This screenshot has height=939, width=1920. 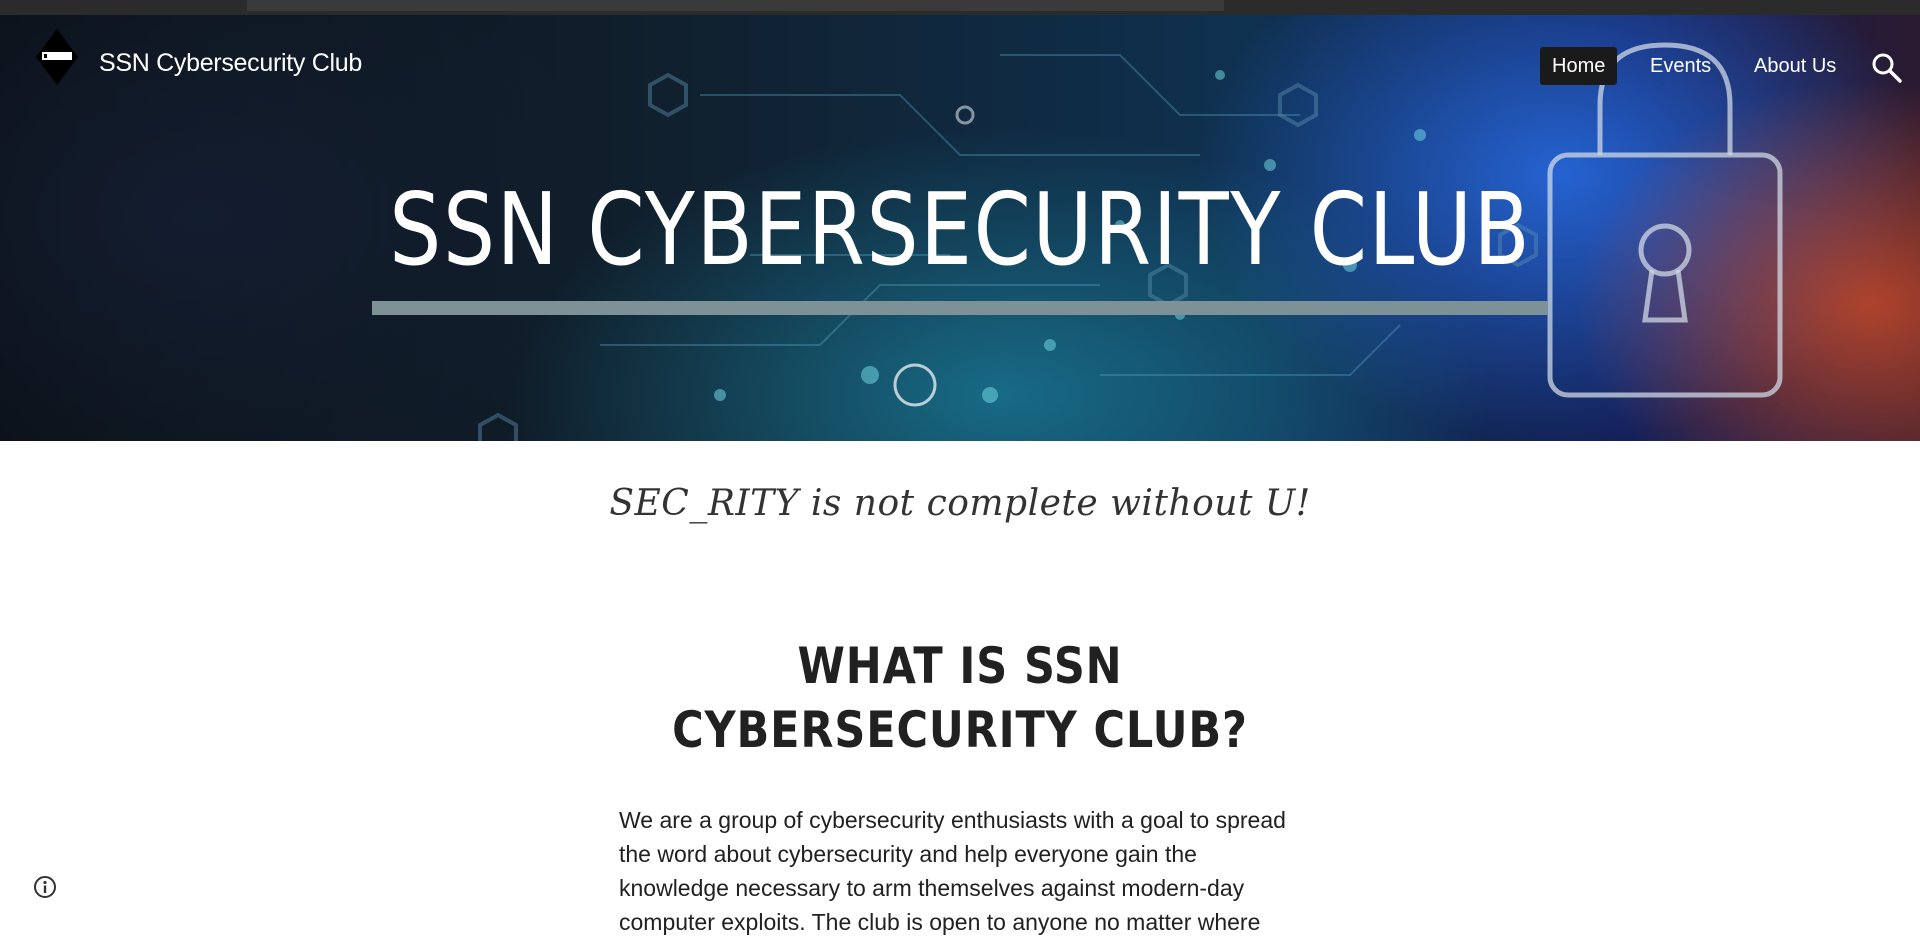 I want to click on site-name: SSN Cybersecurity Club, so click(x=230, y=63).